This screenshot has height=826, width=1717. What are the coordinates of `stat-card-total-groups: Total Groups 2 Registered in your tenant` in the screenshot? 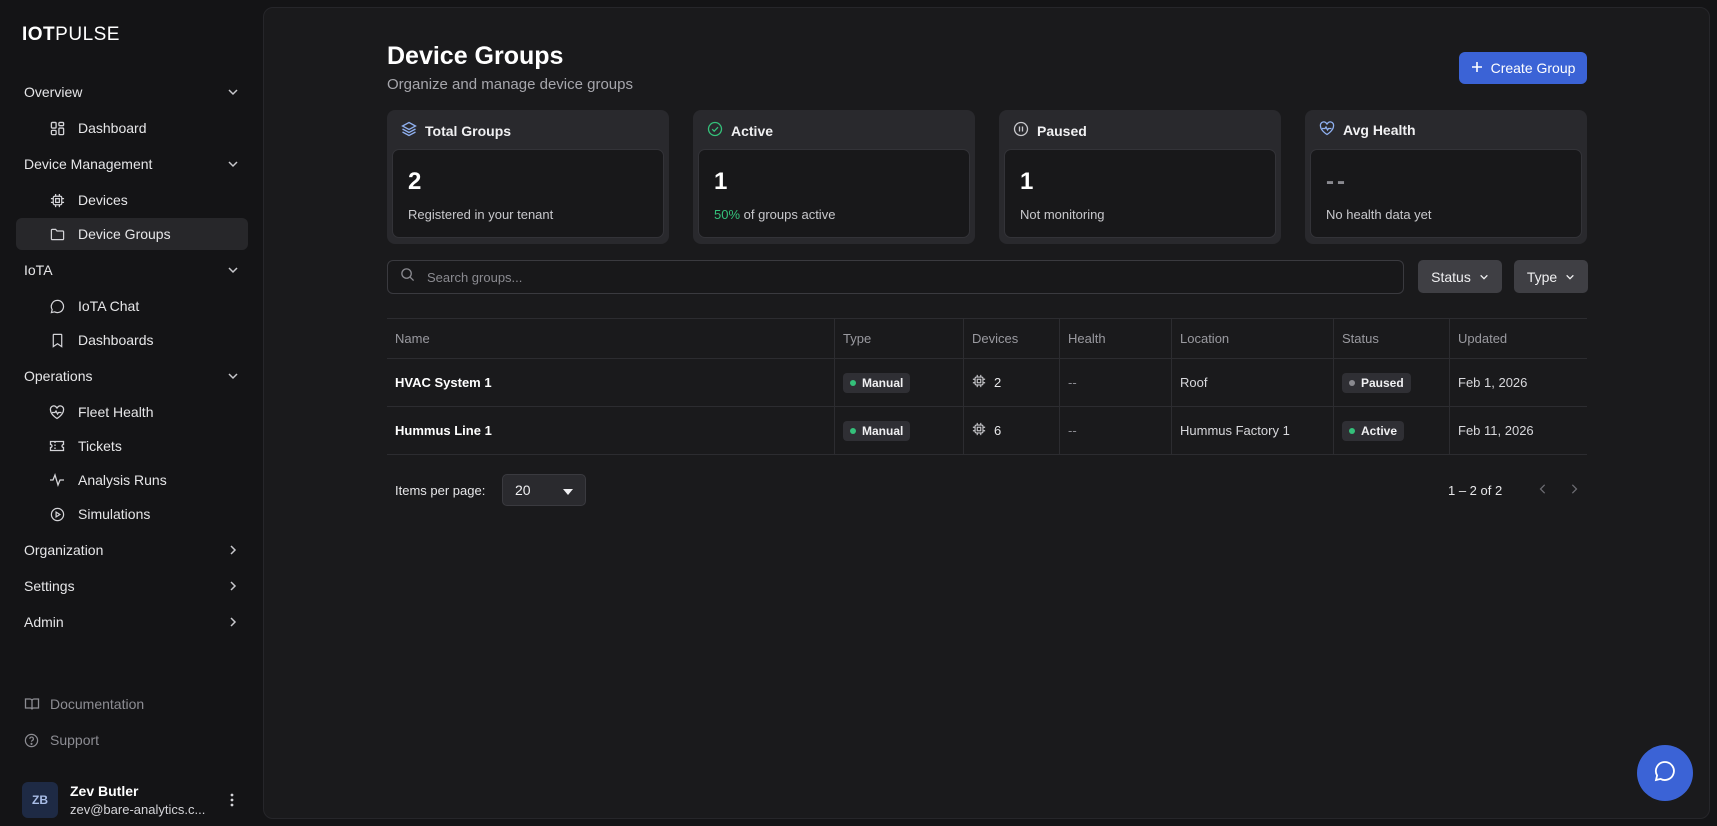 It's located at (528, 177).